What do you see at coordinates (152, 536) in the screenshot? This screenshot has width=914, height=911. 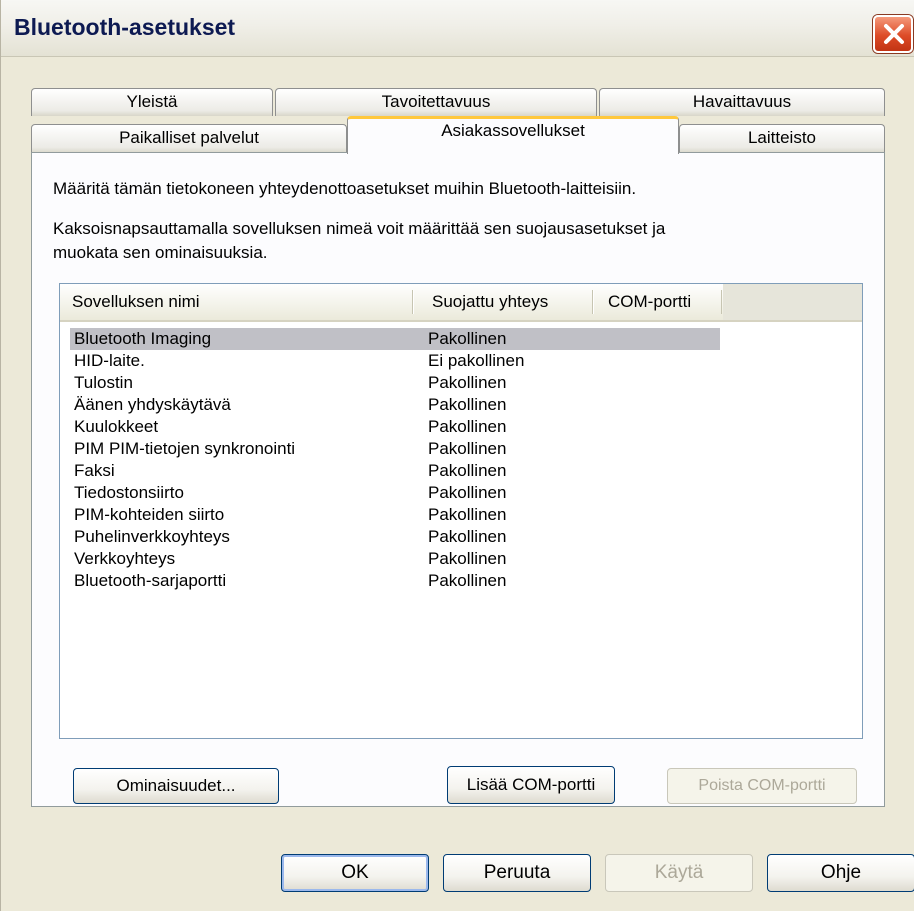 I see `row-app-name: Puhelinverkkoyhteys` at bounding box center [152, 536].